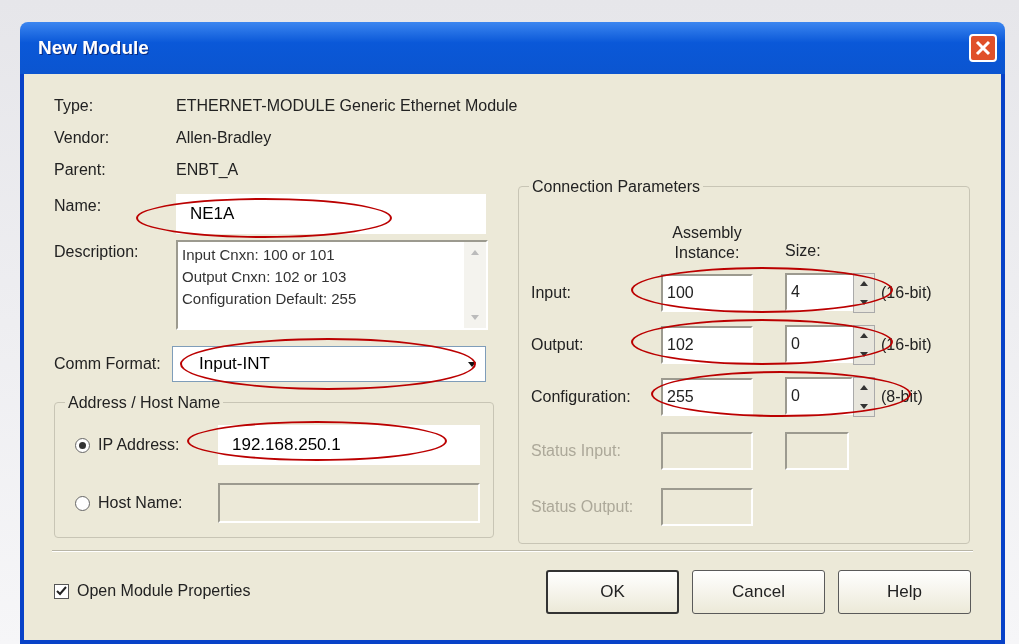  Describe the element at coordinates (224, 138) in the screenshot. I see `field-value: Allen-Bradley` at that location.